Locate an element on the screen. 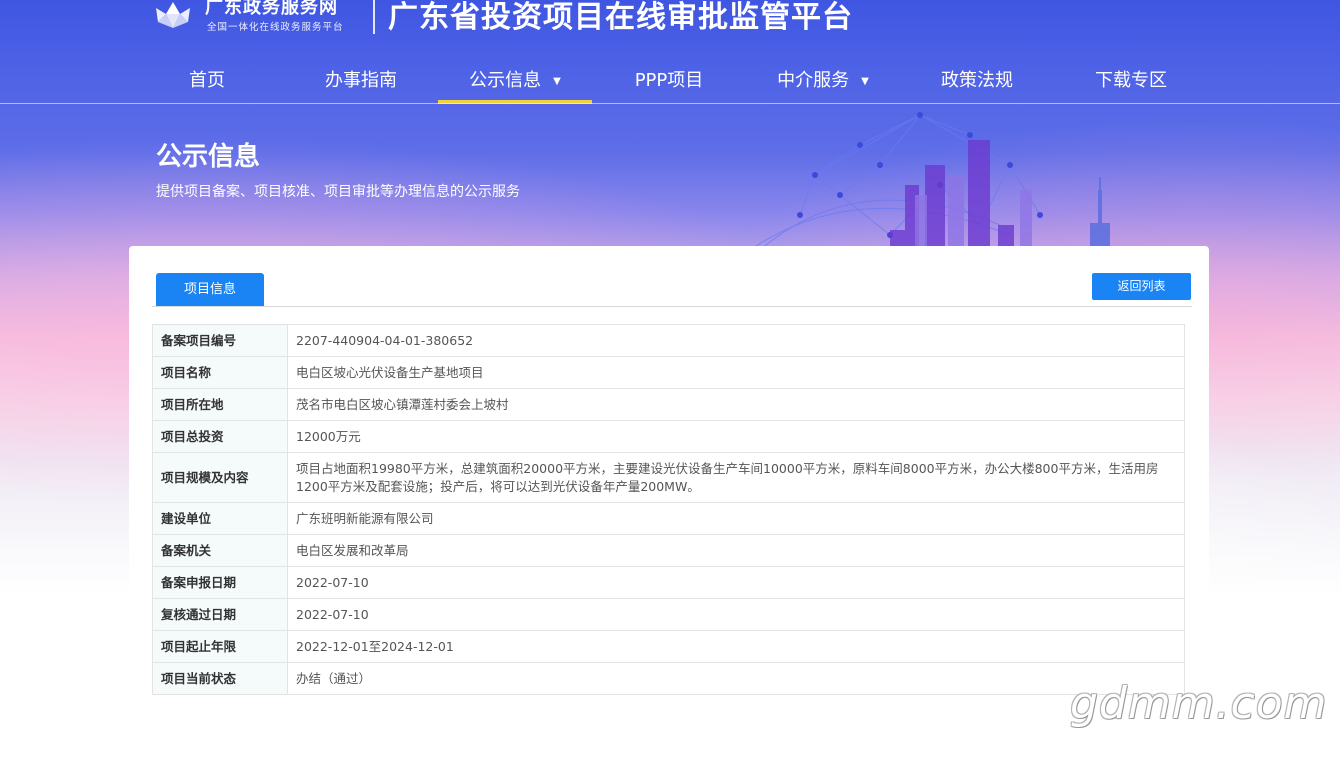 The image size is (1340, 765). row-label: 项目总投资 is located at coordinates (220, 436).